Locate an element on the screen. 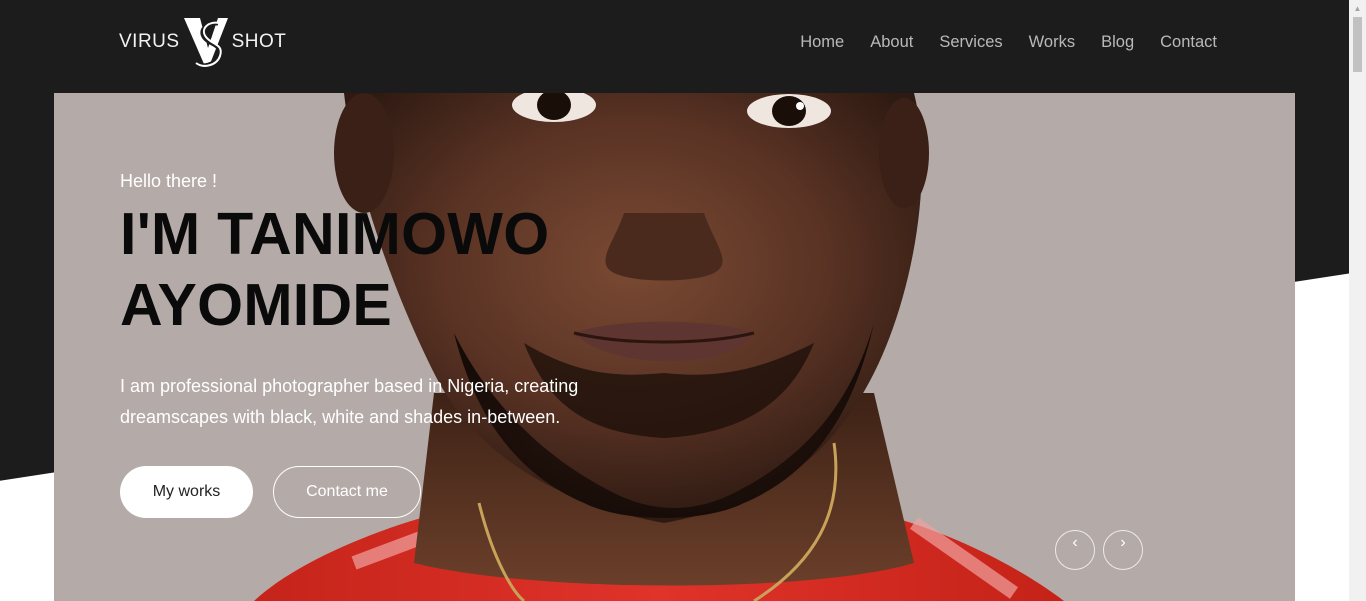 This screenshot has width=1366, height=601. nav-blog: Blog is located at coordinates (1117, 42).